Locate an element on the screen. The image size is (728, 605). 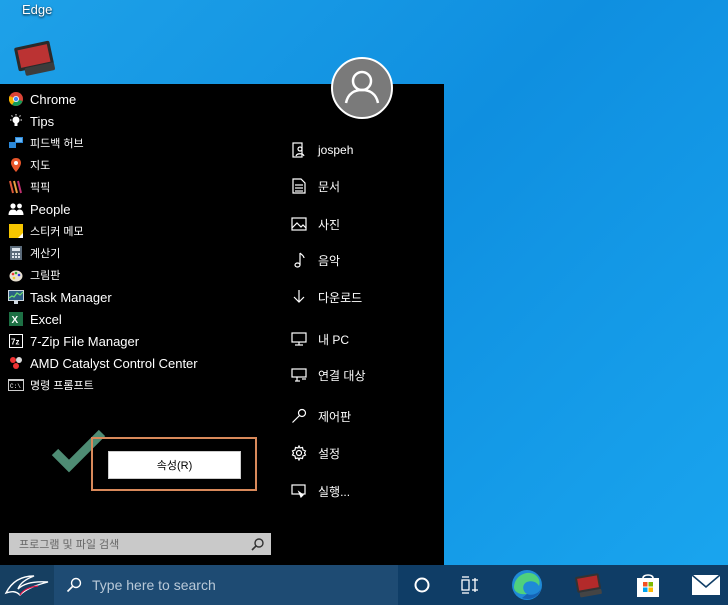
app-label: 명령 프롬프트 is located at coordinates (62, 386).